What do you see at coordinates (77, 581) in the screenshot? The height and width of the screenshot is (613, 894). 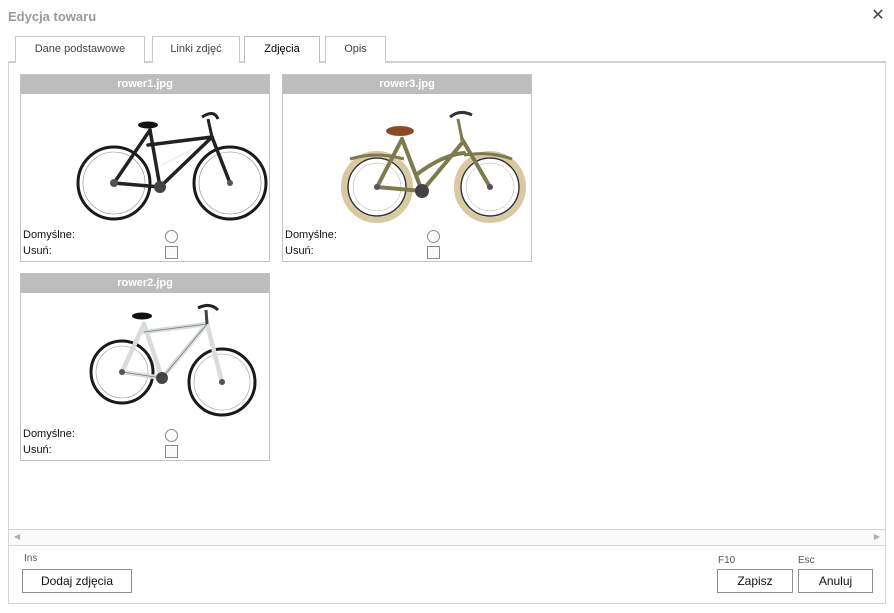 I see `add-photos-button: Dodaj zdjęcia` at bounding box center [77, 581].